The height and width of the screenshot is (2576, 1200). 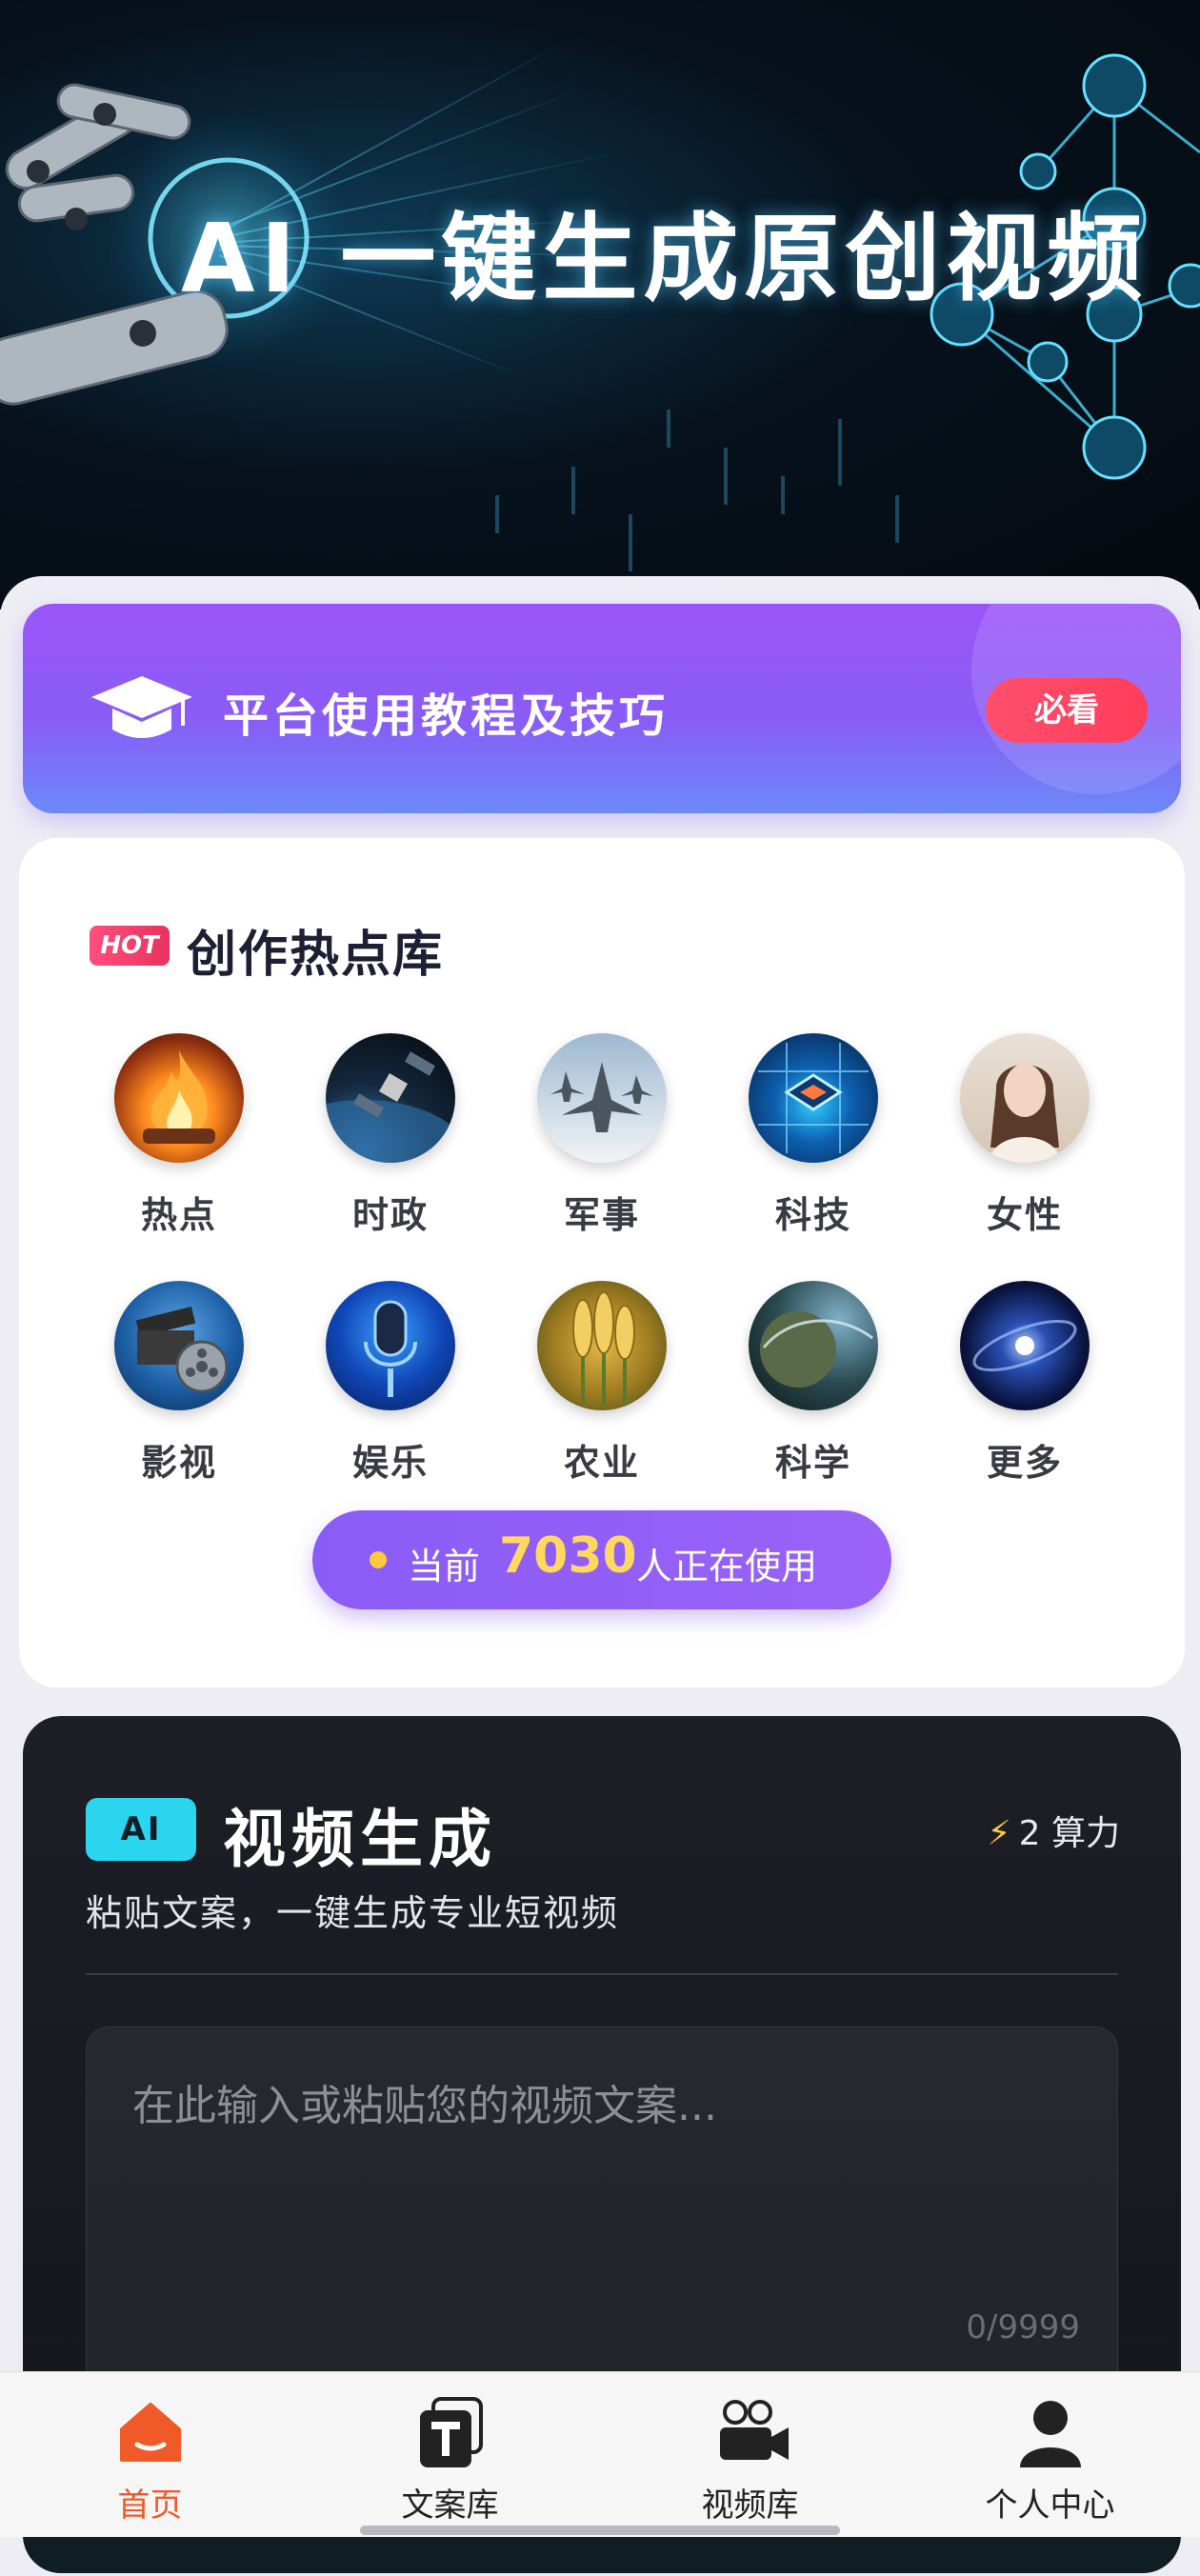 I want to click on category-tech: 科技, so click(x=813, y=1138).